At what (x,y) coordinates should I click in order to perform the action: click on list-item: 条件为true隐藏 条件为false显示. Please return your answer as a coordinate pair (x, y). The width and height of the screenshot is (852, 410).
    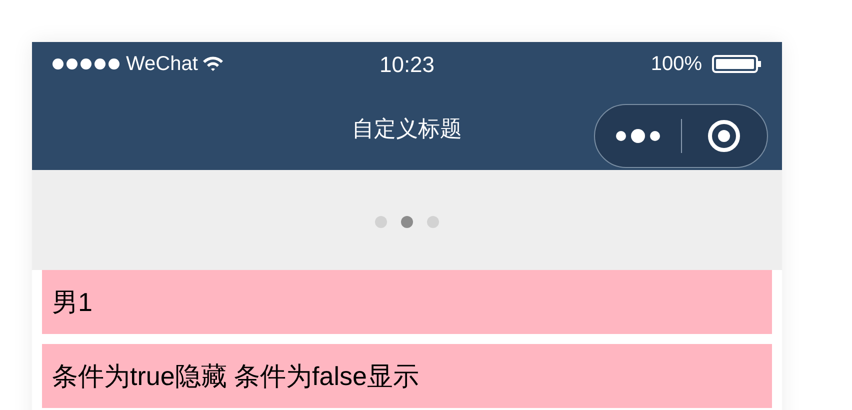
    Looking at the image, I should click on (407, 376).